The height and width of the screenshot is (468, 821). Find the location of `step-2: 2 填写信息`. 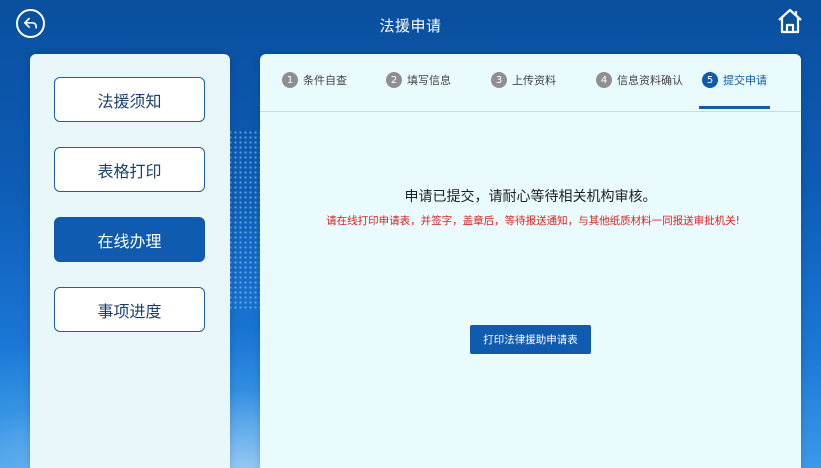

step-2: 2 填写信息 is located at coordinates (418, 80).